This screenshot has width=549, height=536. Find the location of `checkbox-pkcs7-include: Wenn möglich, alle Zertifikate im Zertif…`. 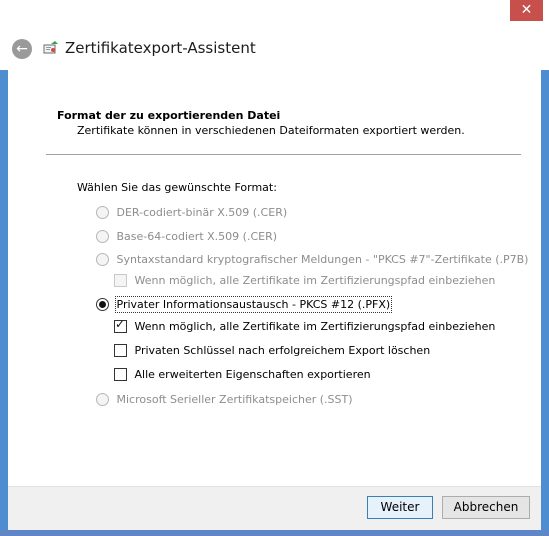

checkbox-pkcs7-include: Wenn möglich, alle Zertifikate im Zertif… is located at coordinates (305, 280).